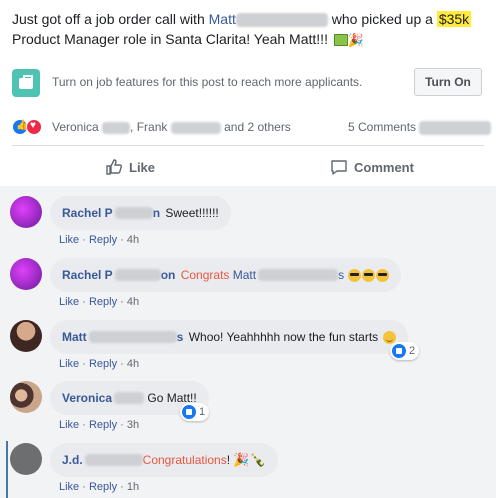  I want to click on comment-actions: Like · Reply · 3h, so click(99, 425).